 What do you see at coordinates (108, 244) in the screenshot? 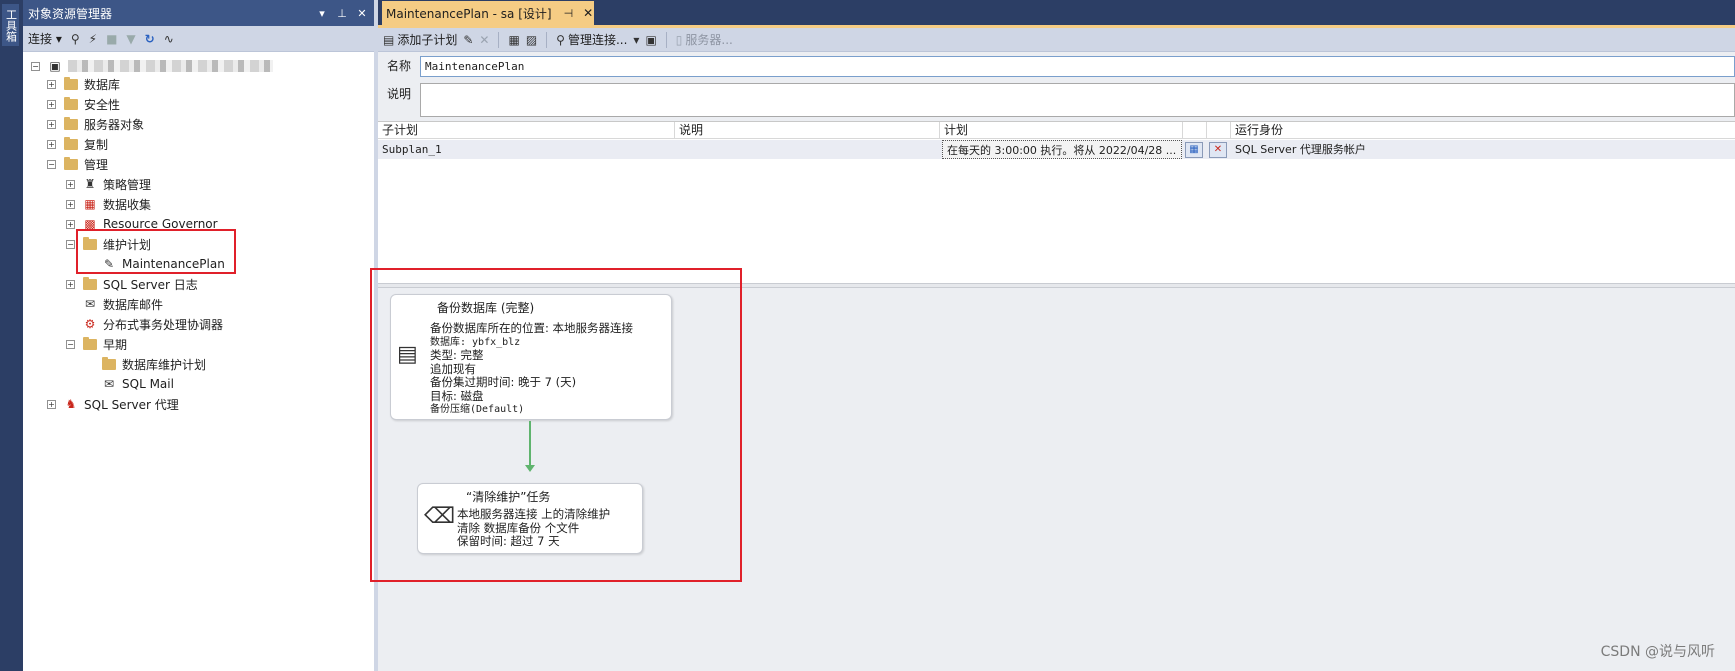
I see `tree-node-maintenance-plans: − 维护计划` at bounding box center [108, 244].